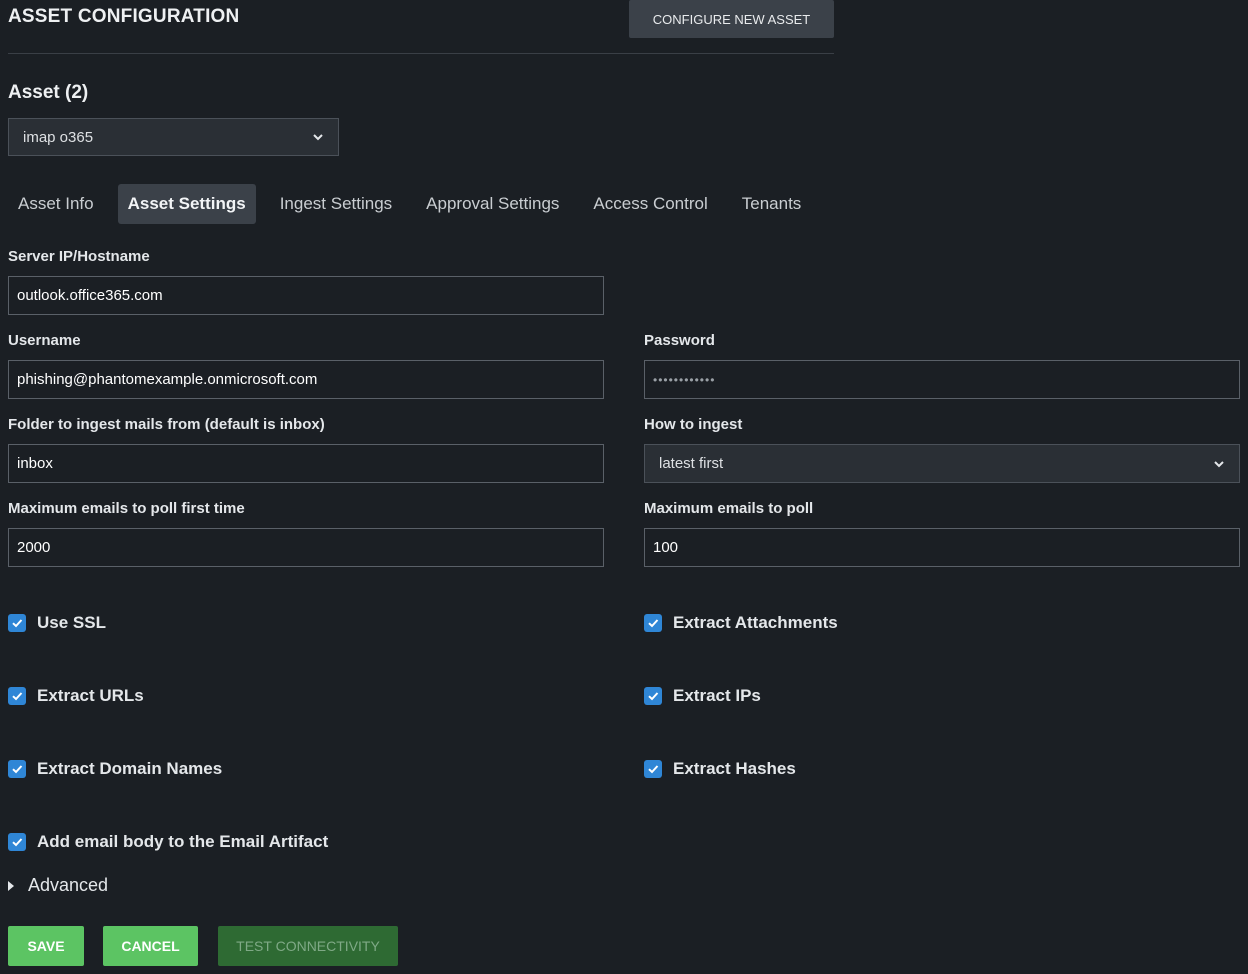 The width and height of the screenshot is (1248, 974). Describe the element at coordinates (44, 340) in the screenshot. I see `username-label: Username` at that location.